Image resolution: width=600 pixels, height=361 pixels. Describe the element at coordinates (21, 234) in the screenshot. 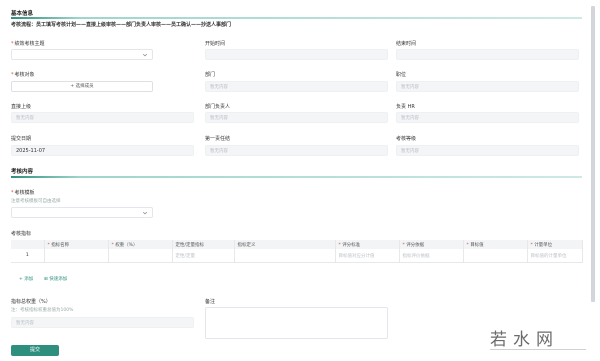

I see `indicators-label: 考核指标` at that location.